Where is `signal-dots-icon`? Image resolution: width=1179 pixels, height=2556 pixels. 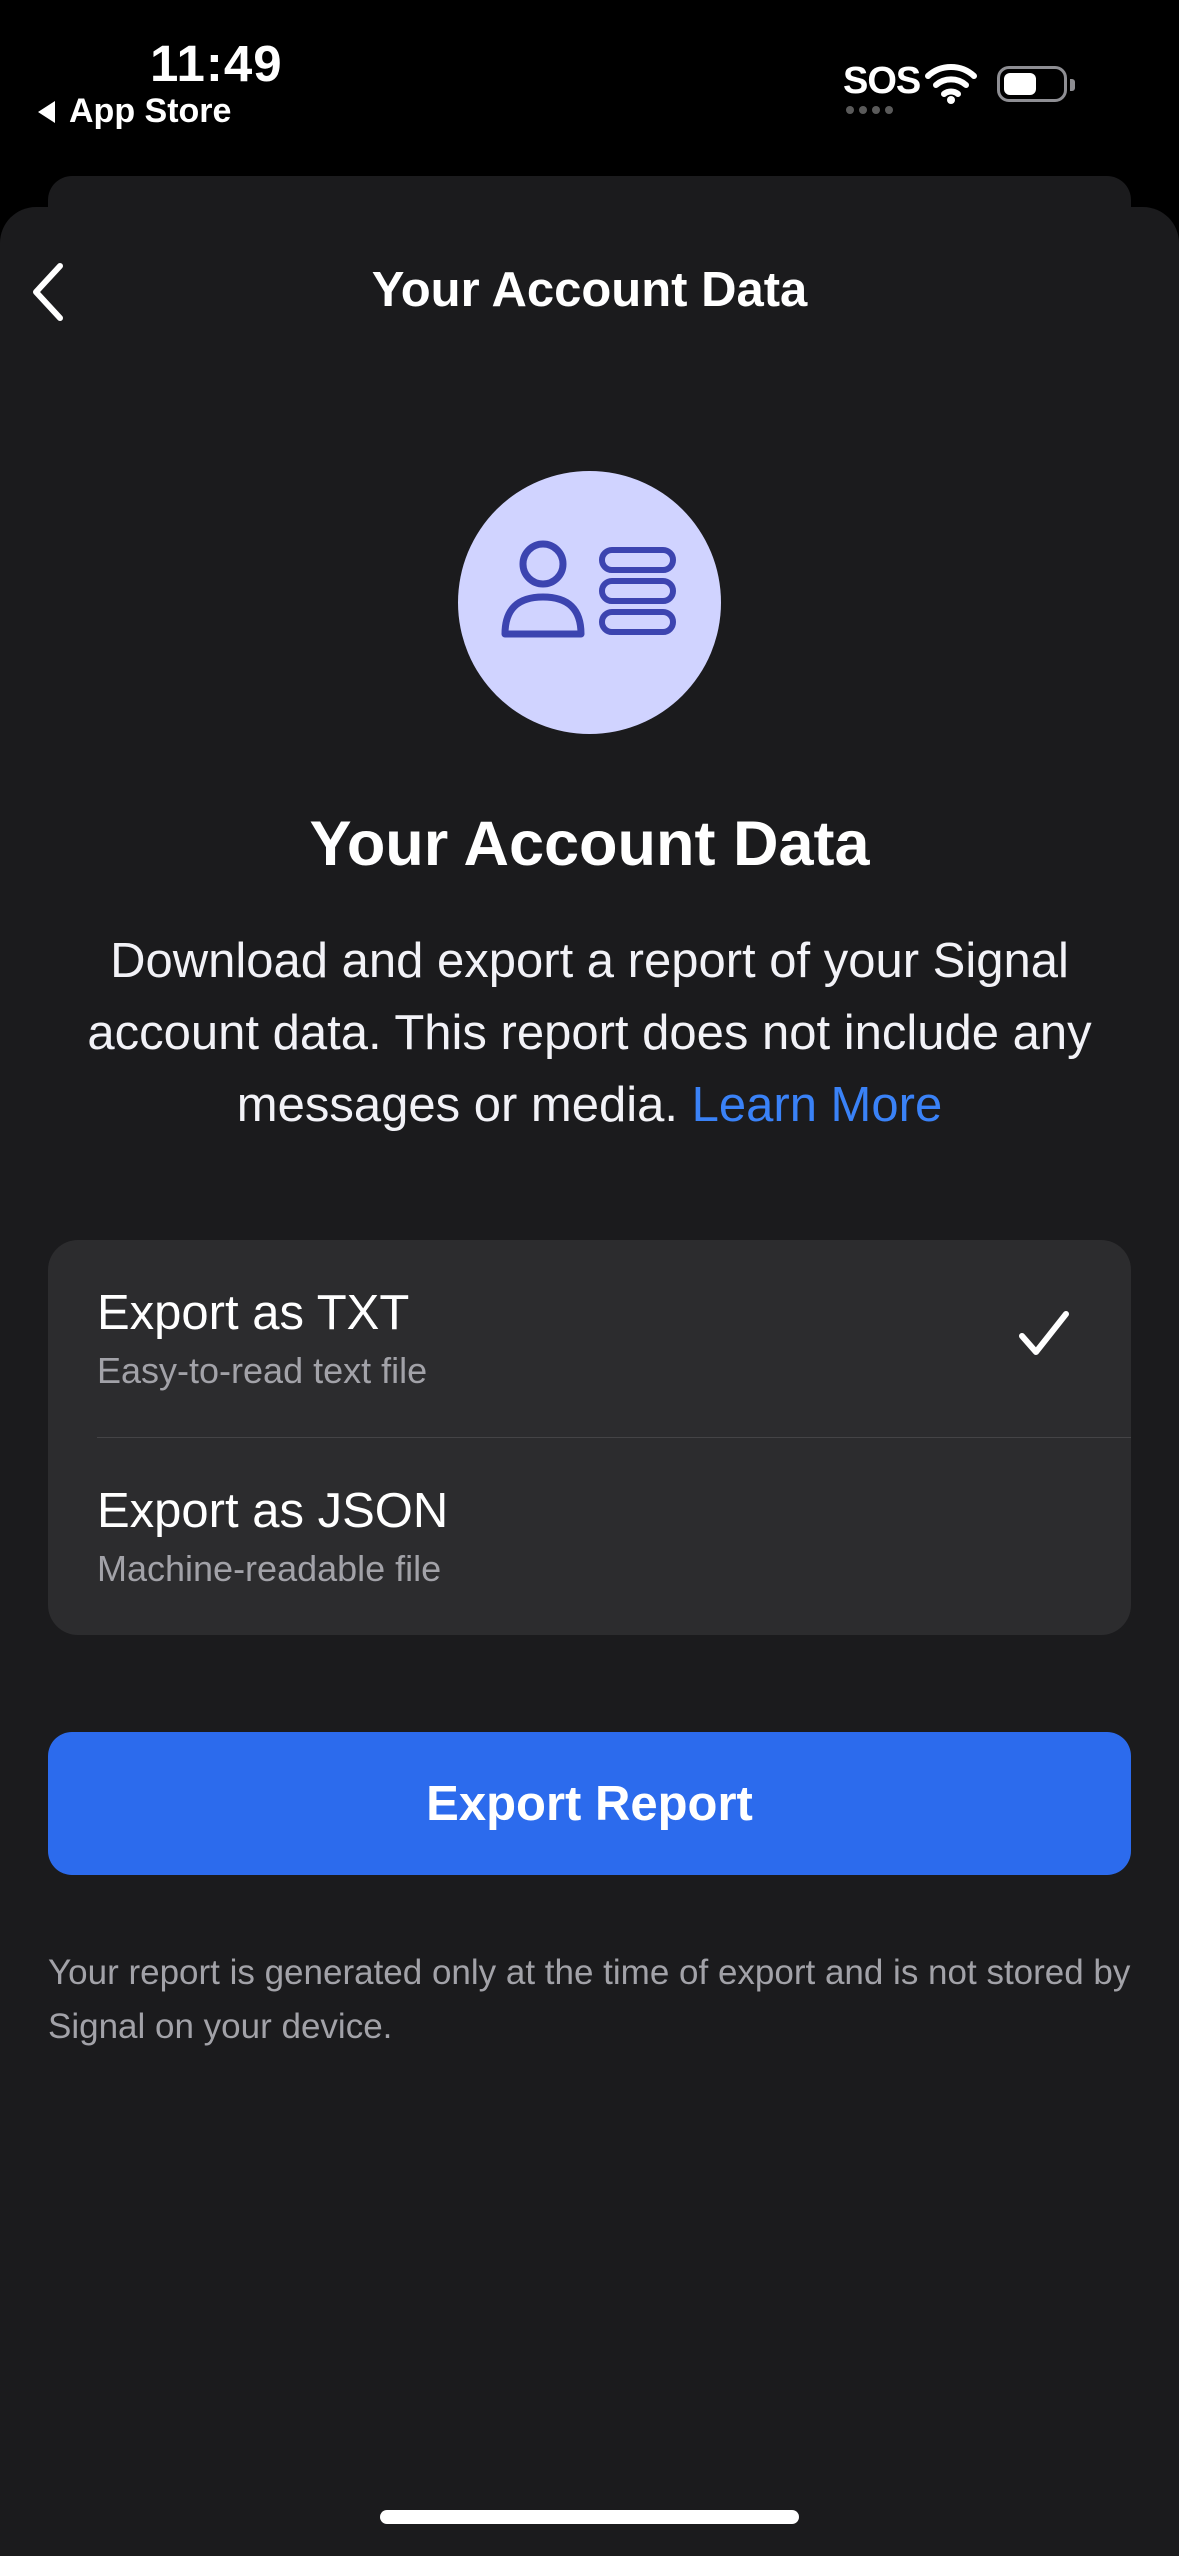 signal-dots-icon is located at coordinates (869, 110).